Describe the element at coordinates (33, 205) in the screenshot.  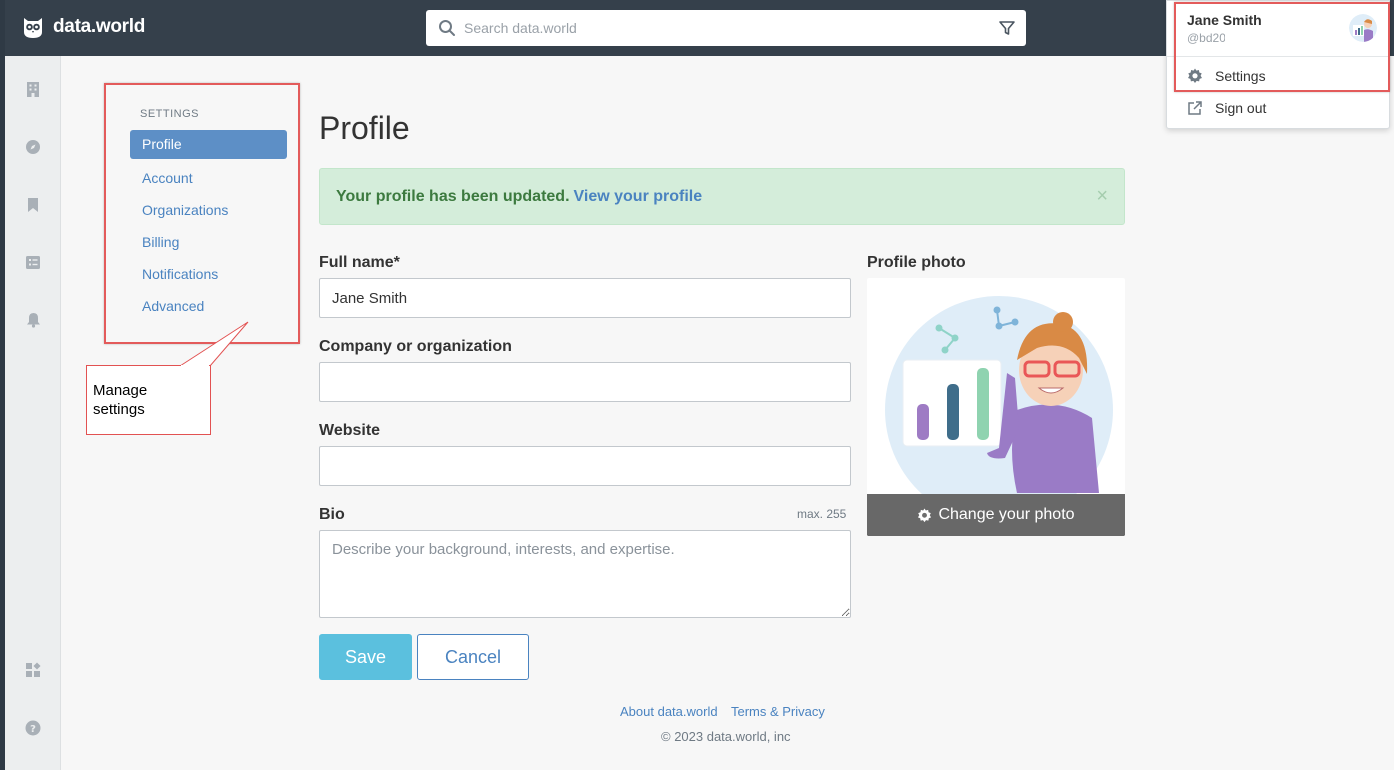
I see `bookmark-icon` at that location.